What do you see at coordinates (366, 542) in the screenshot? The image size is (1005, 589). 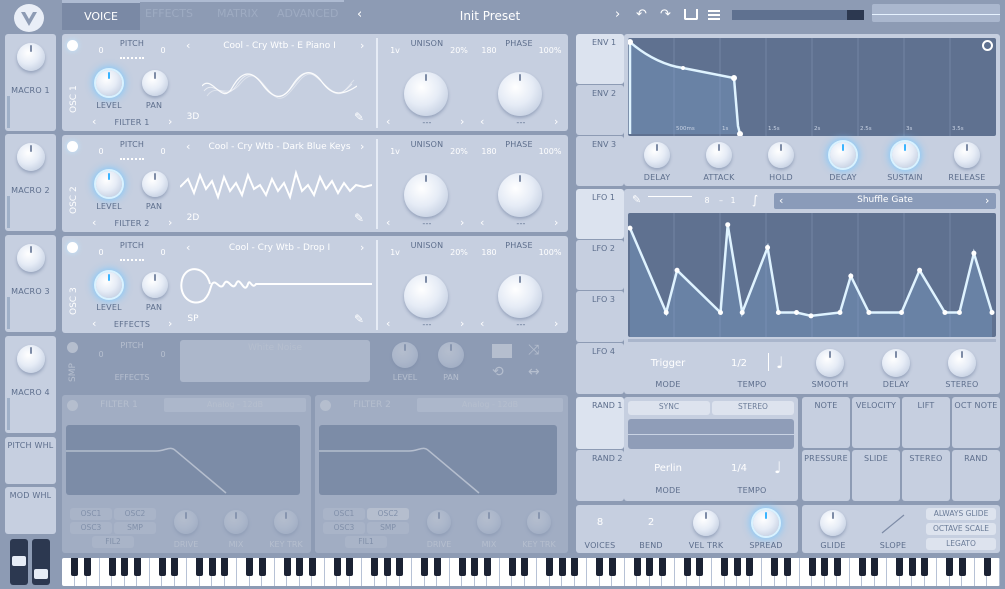 I see `filter-2-route: FIL1` at bounding box center [366, 542].